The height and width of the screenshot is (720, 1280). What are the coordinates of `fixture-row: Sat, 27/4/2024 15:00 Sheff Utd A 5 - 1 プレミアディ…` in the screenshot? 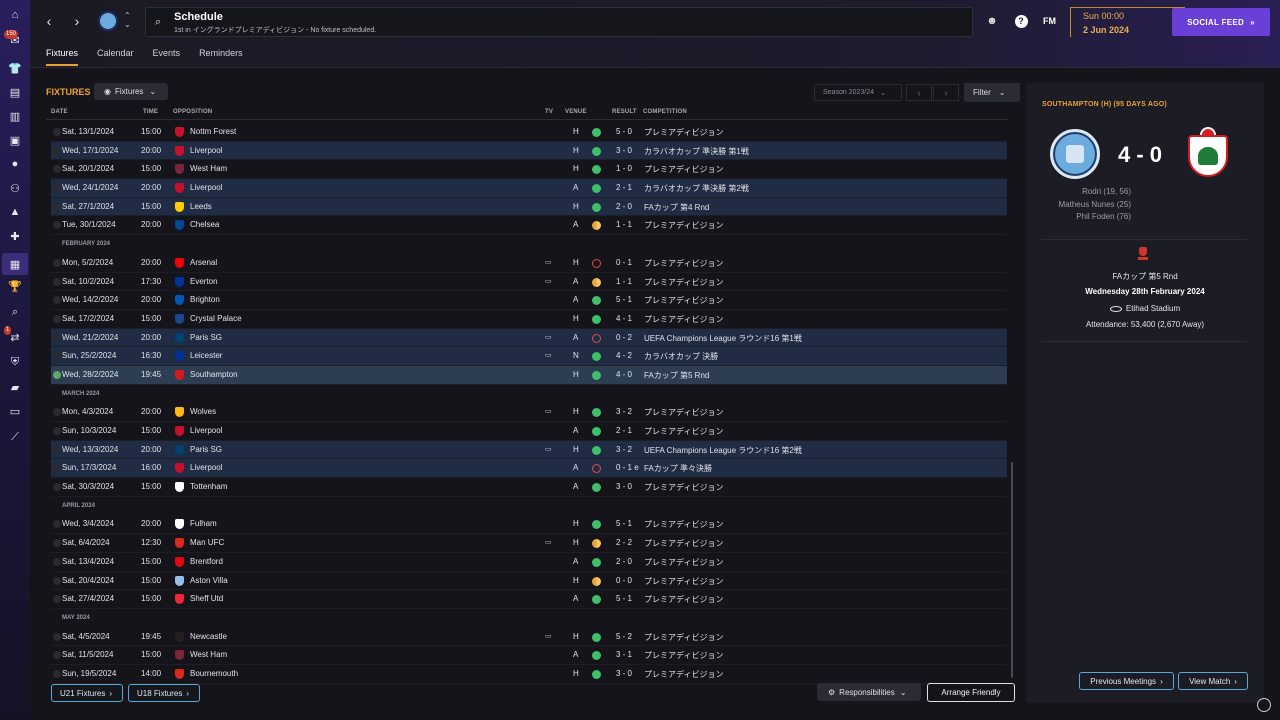 It's located at (529, 599).